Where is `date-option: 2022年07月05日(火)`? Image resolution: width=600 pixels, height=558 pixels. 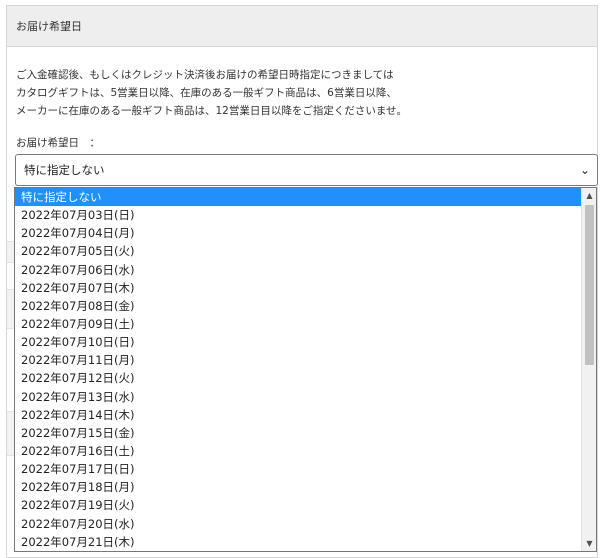 date-option: 2022年07月05日(火) is located at coordinates (298, 251).